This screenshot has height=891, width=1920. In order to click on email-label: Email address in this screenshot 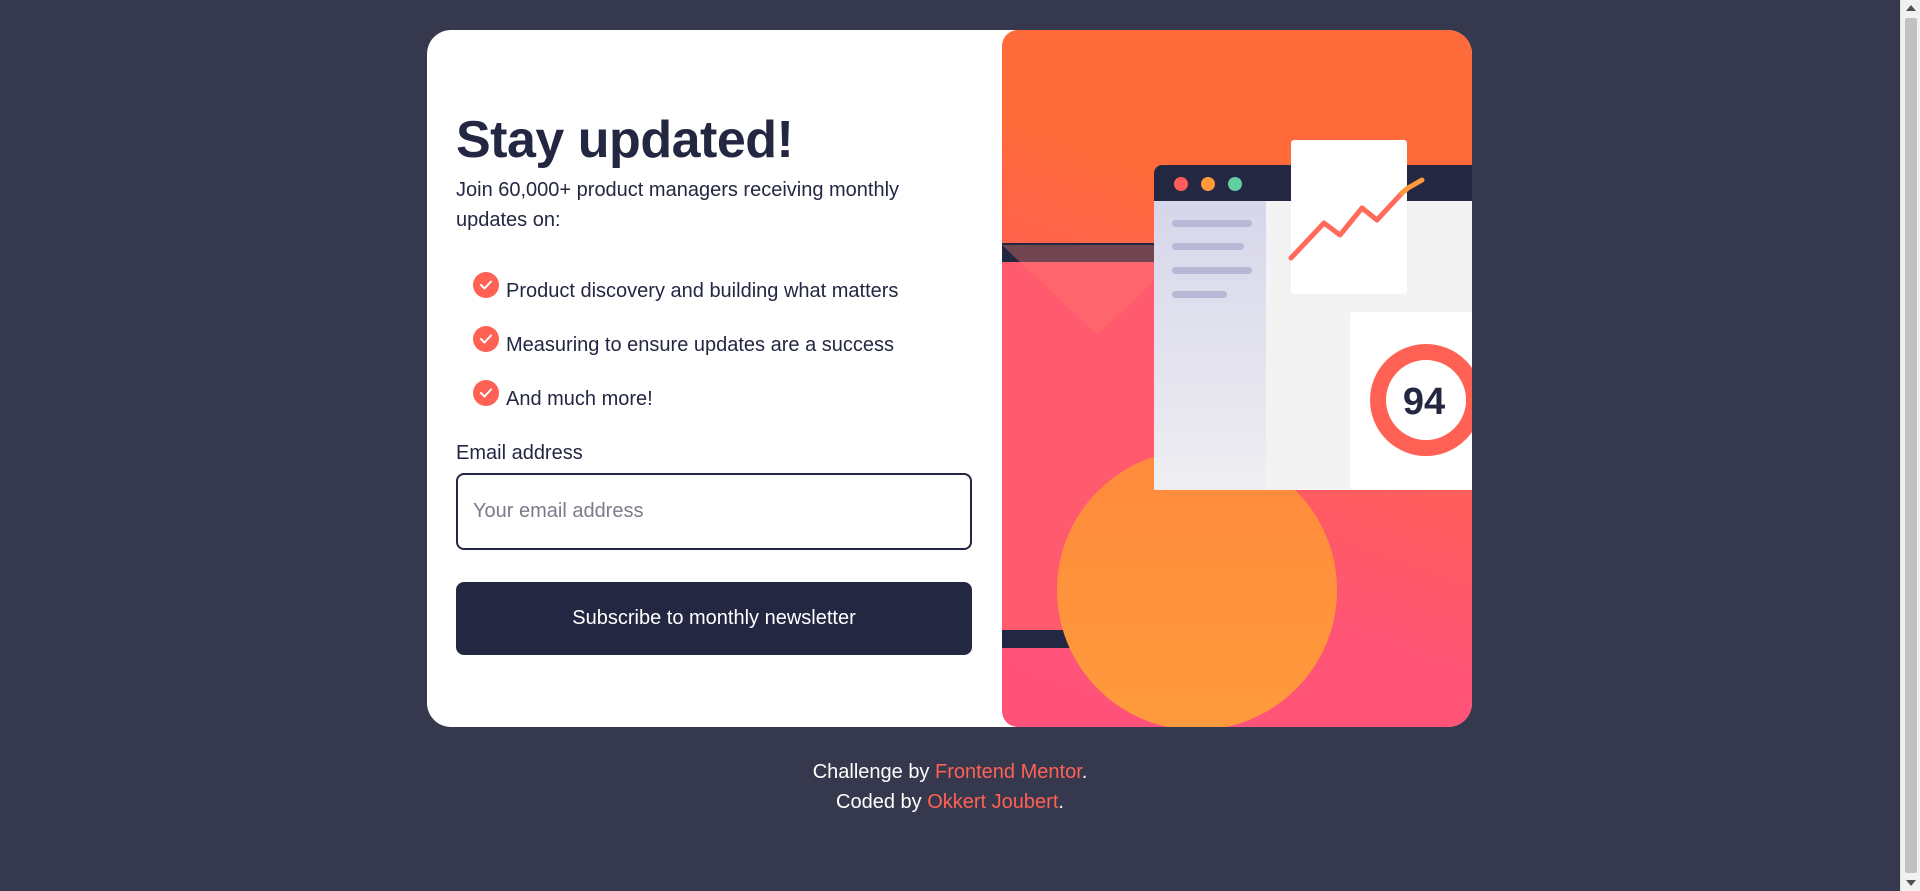, I will do `click(519, 453)`.